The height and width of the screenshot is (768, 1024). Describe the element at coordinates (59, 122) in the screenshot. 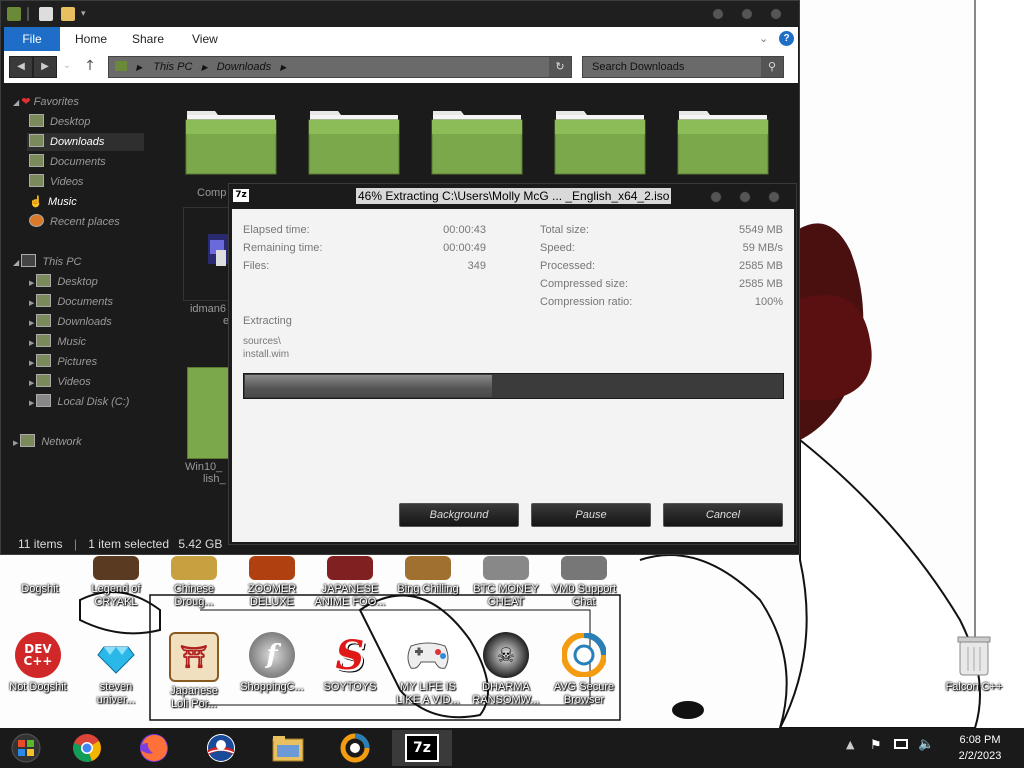

I see `nav-fav-desktop: Desktop` at that location.